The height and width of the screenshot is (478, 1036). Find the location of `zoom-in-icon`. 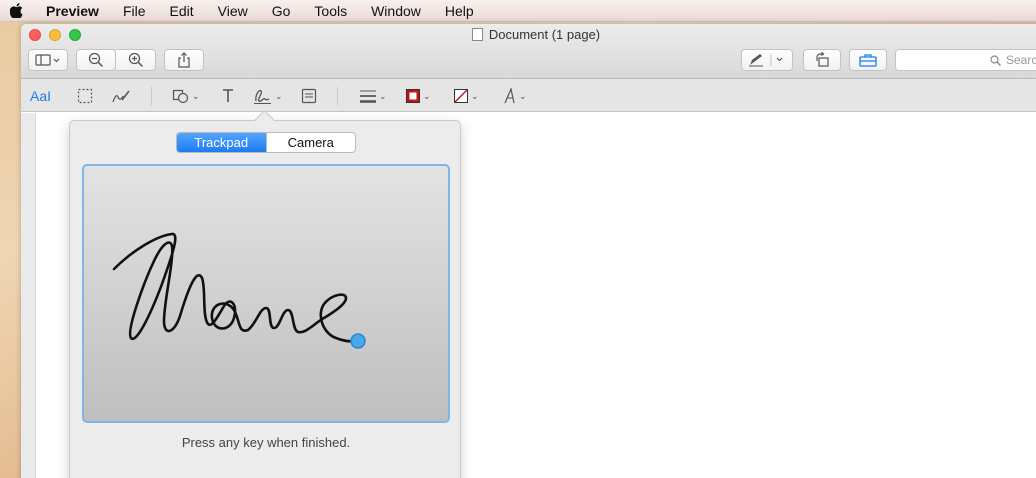

zoom-in-icon is located at coordinates (135, 60).